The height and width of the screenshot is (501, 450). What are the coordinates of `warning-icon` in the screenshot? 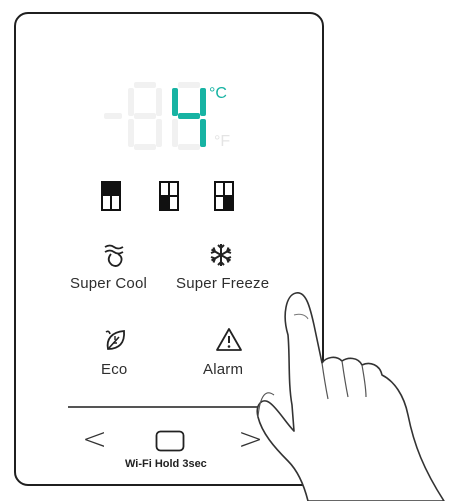 It's located at (229, 339).